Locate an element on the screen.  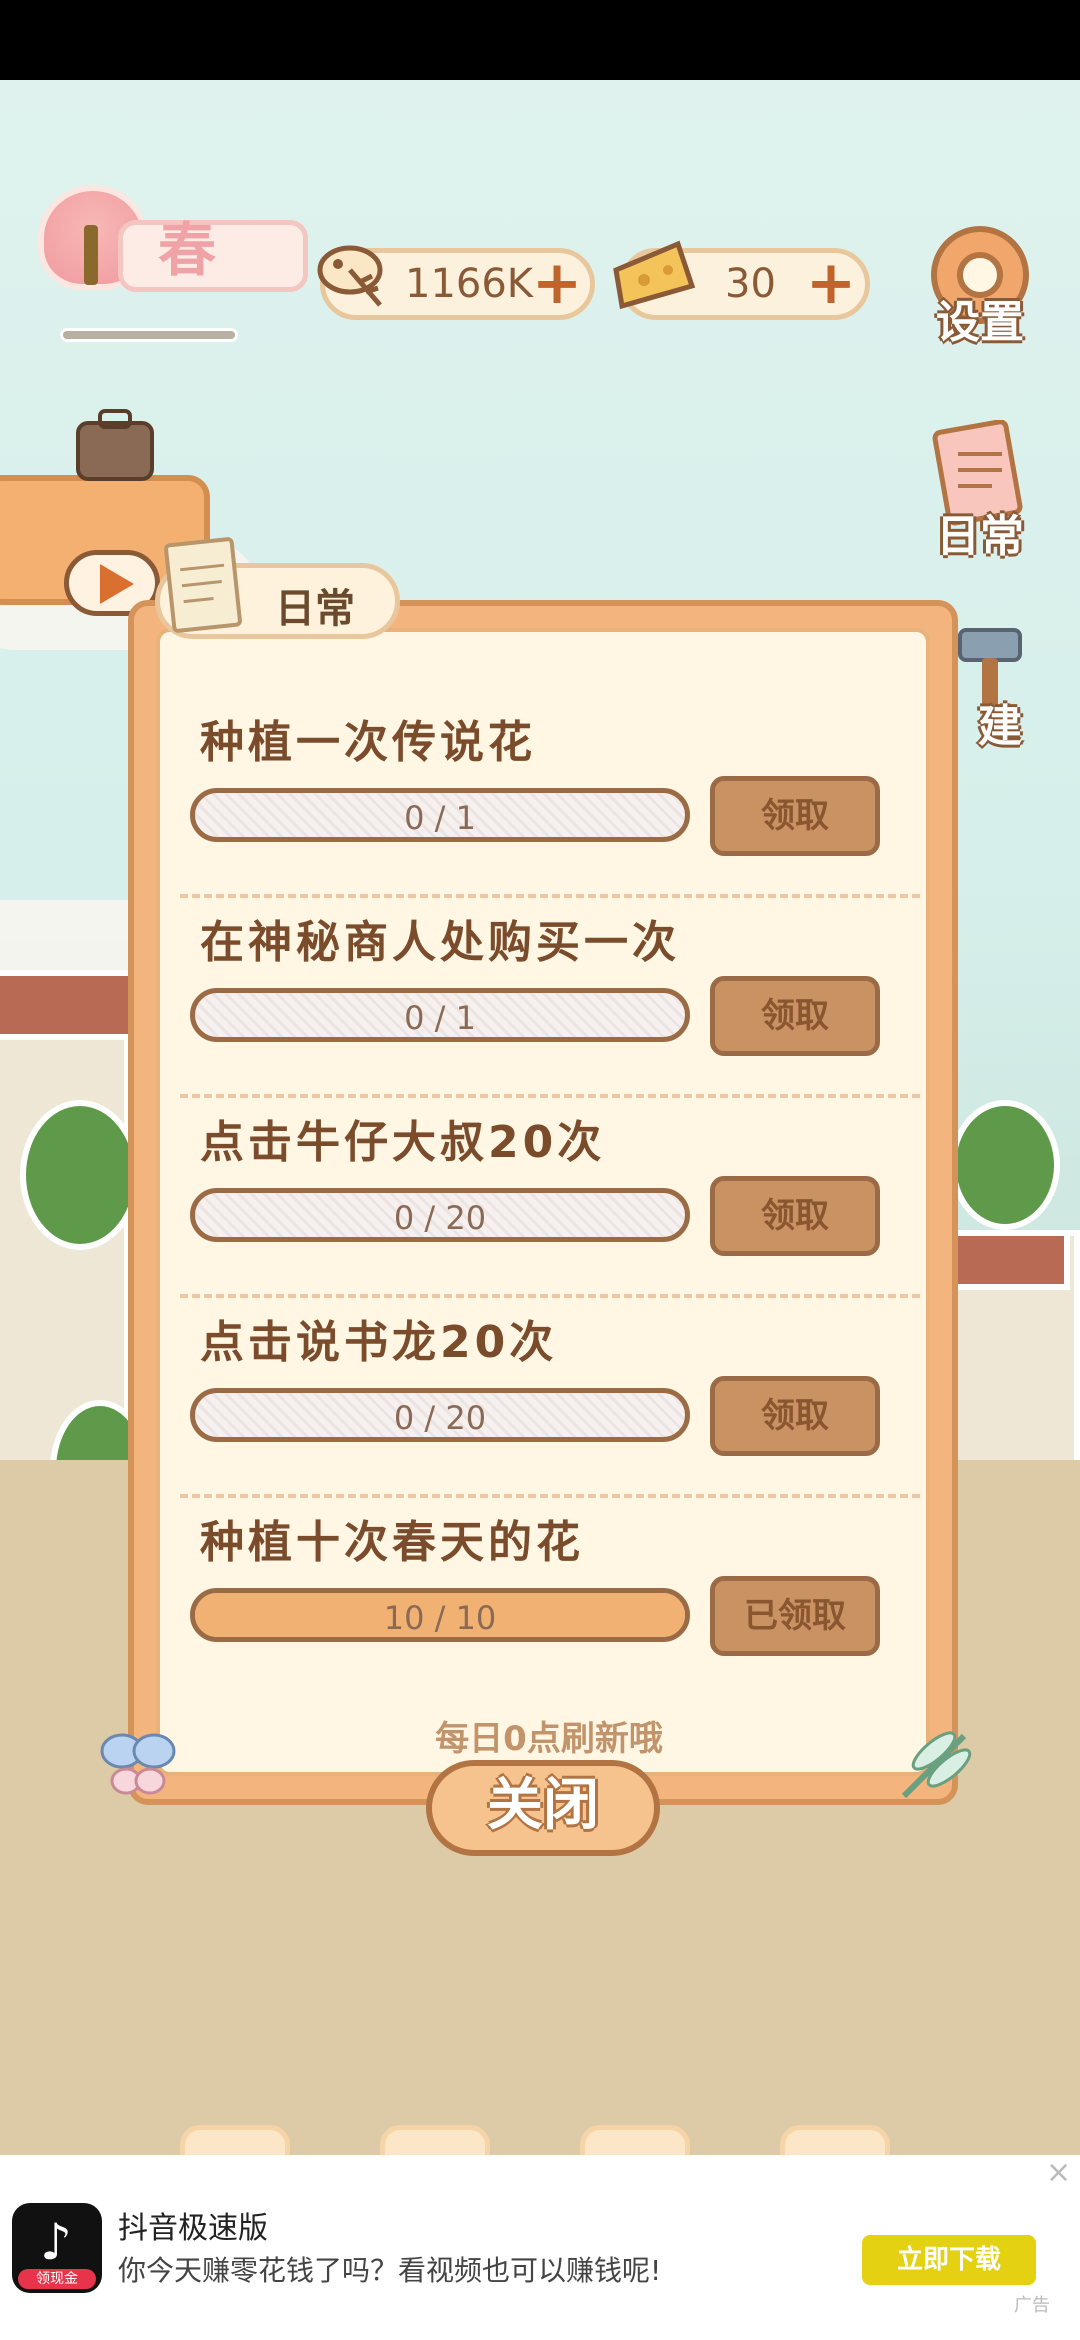
task-progress-text: 10 / 10 is located at coordinates (440, 1618).